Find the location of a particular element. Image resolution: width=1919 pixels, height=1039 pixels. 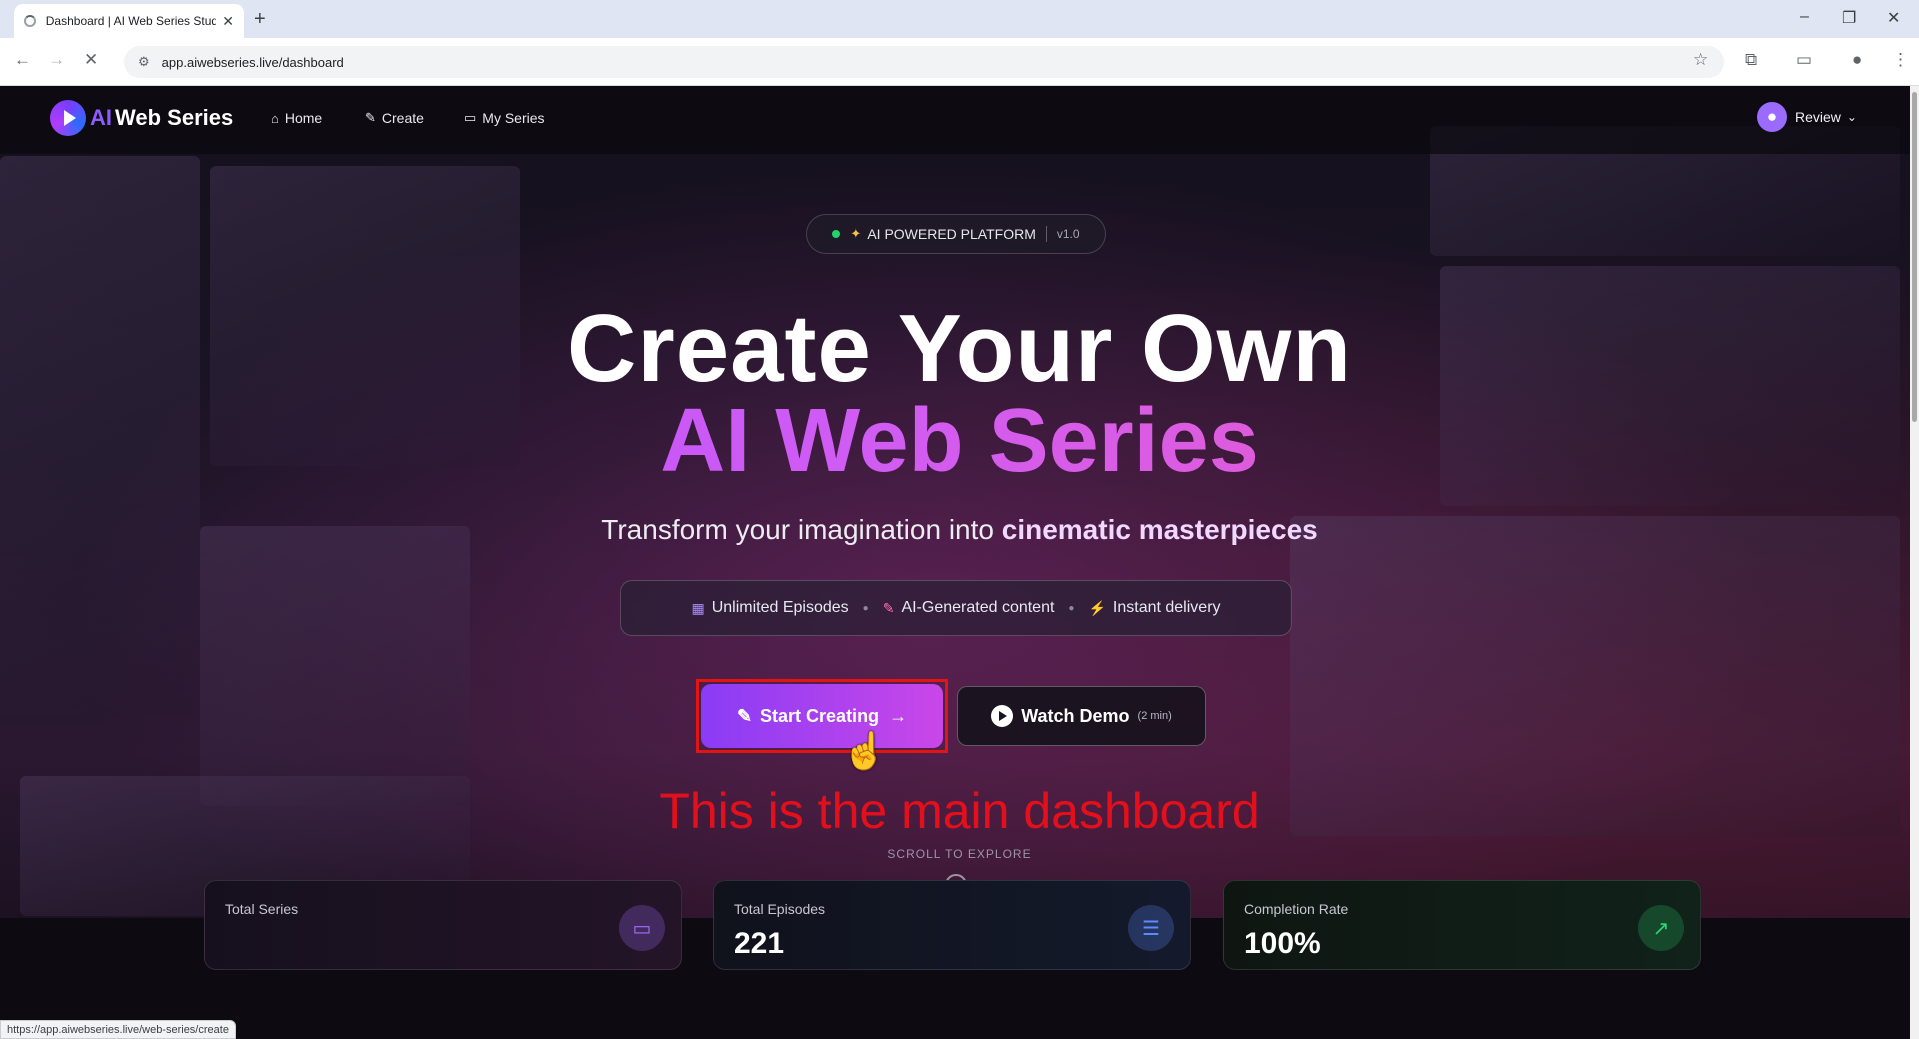

browser-tab: Dashboard | AI Web Series Stud ✕ is located at coordinates (129, 21).